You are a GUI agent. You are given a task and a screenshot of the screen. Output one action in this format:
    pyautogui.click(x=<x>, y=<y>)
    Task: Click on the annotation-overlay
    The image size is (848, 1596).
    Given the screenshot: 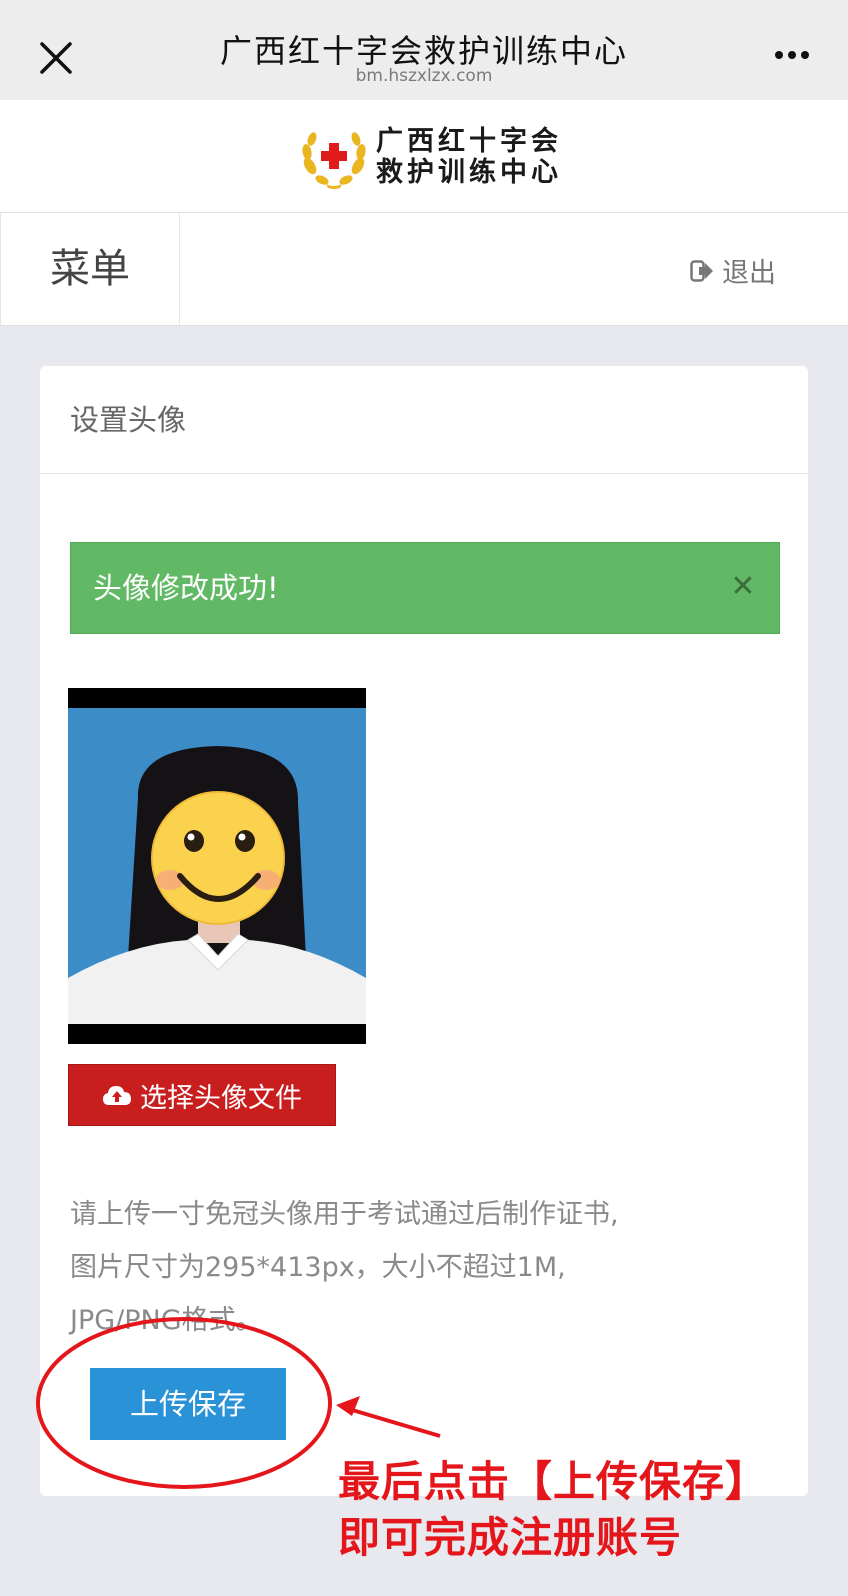 What is the action you would take?
    pyautogui.click(x=238, y=1403)
    